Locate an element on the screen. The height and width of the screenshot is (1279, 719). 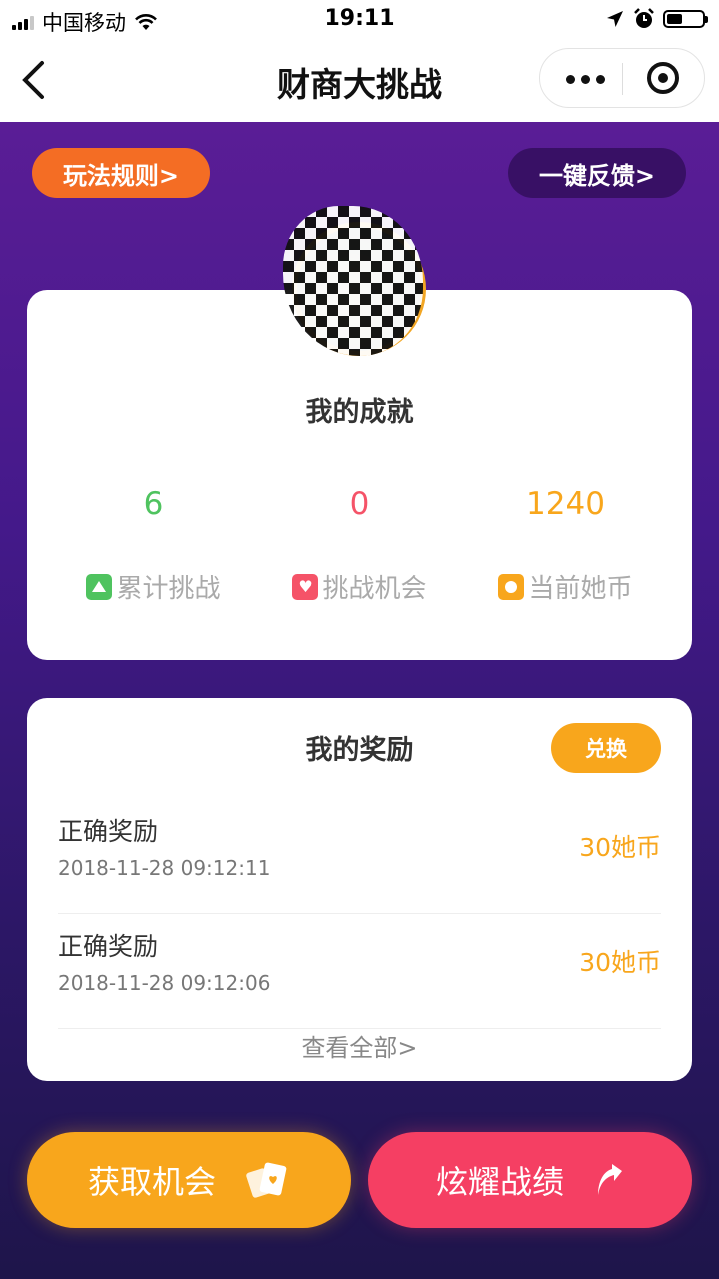
rules-button: 玩法规则> is located at coordinates (121, 173).